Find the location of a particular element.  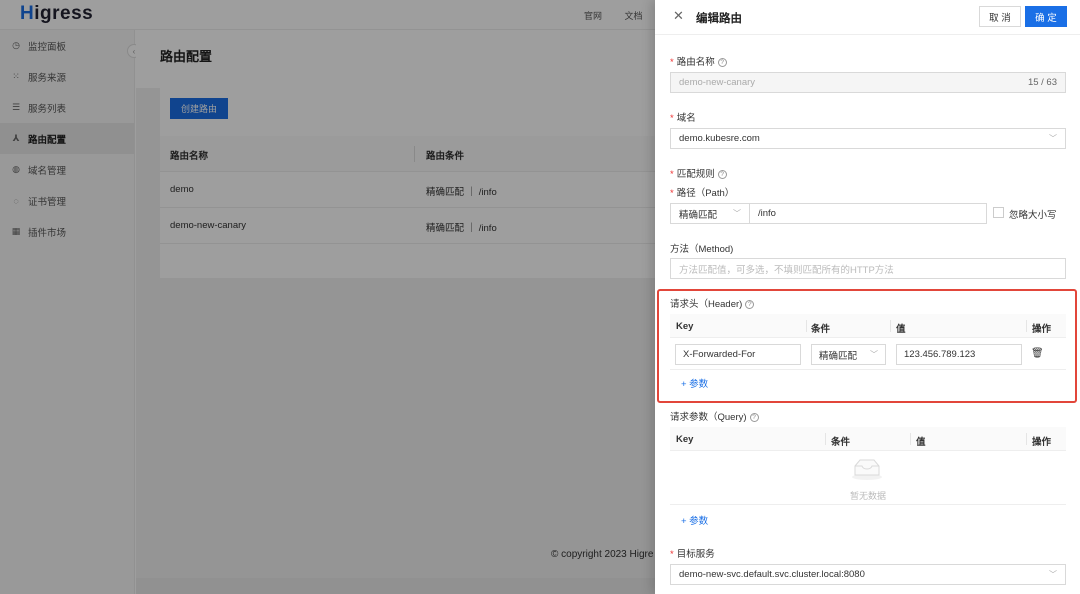

add-query-param-button: + 参数 is located at coordinates (694, 520).